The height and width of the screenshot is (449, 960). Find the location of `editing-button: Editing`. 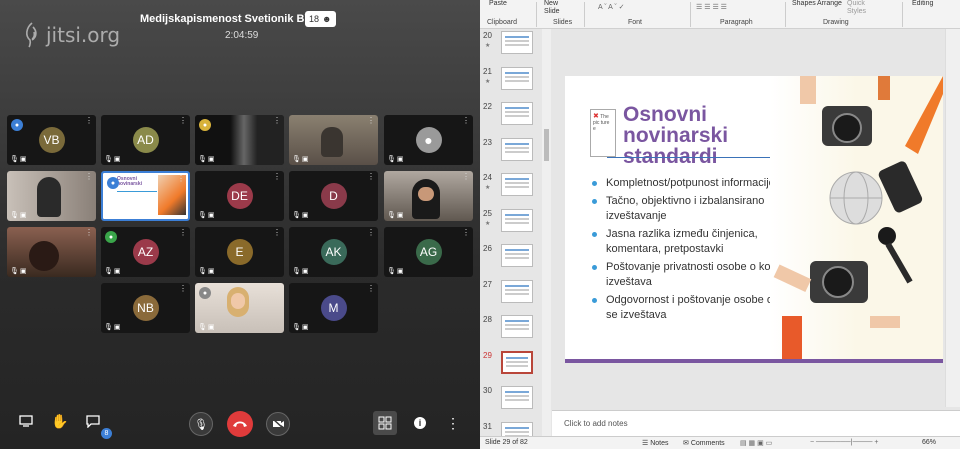

editing-button: Editing is located at coordinates (922, 3).